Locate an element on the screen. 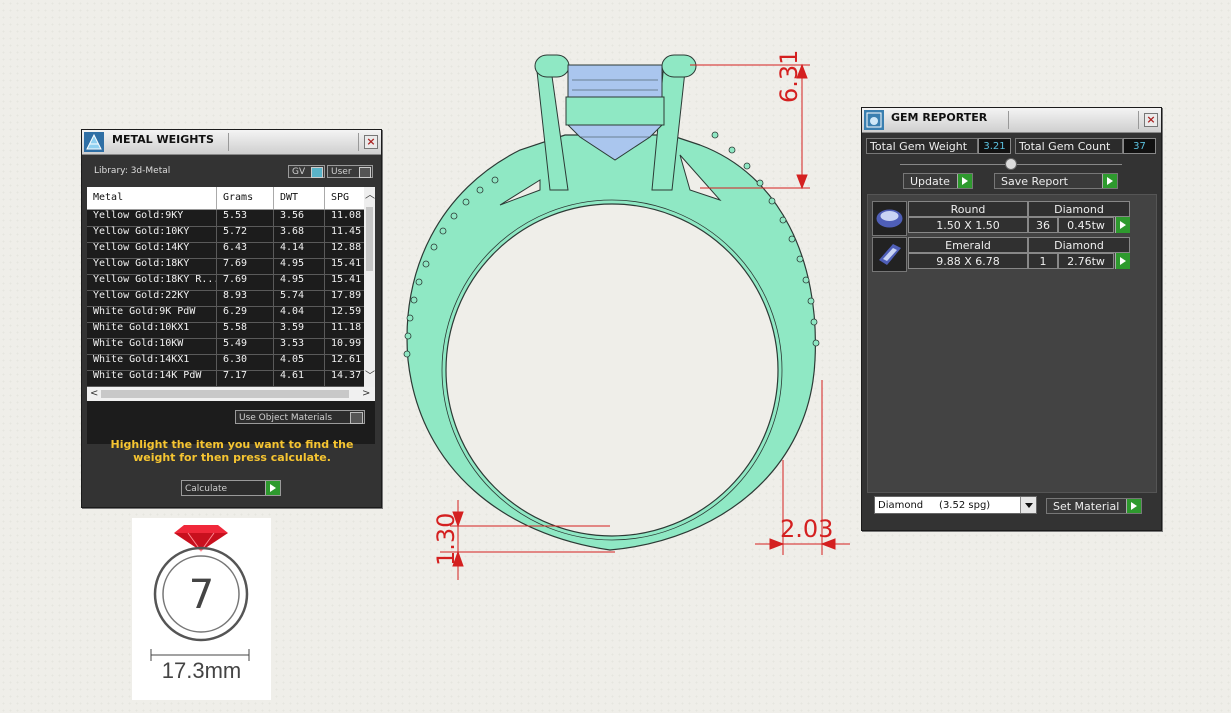 This screenshot has height=713, width=1231. total-gem-weight-value: 3.21 is located at coordinates (994, 146).